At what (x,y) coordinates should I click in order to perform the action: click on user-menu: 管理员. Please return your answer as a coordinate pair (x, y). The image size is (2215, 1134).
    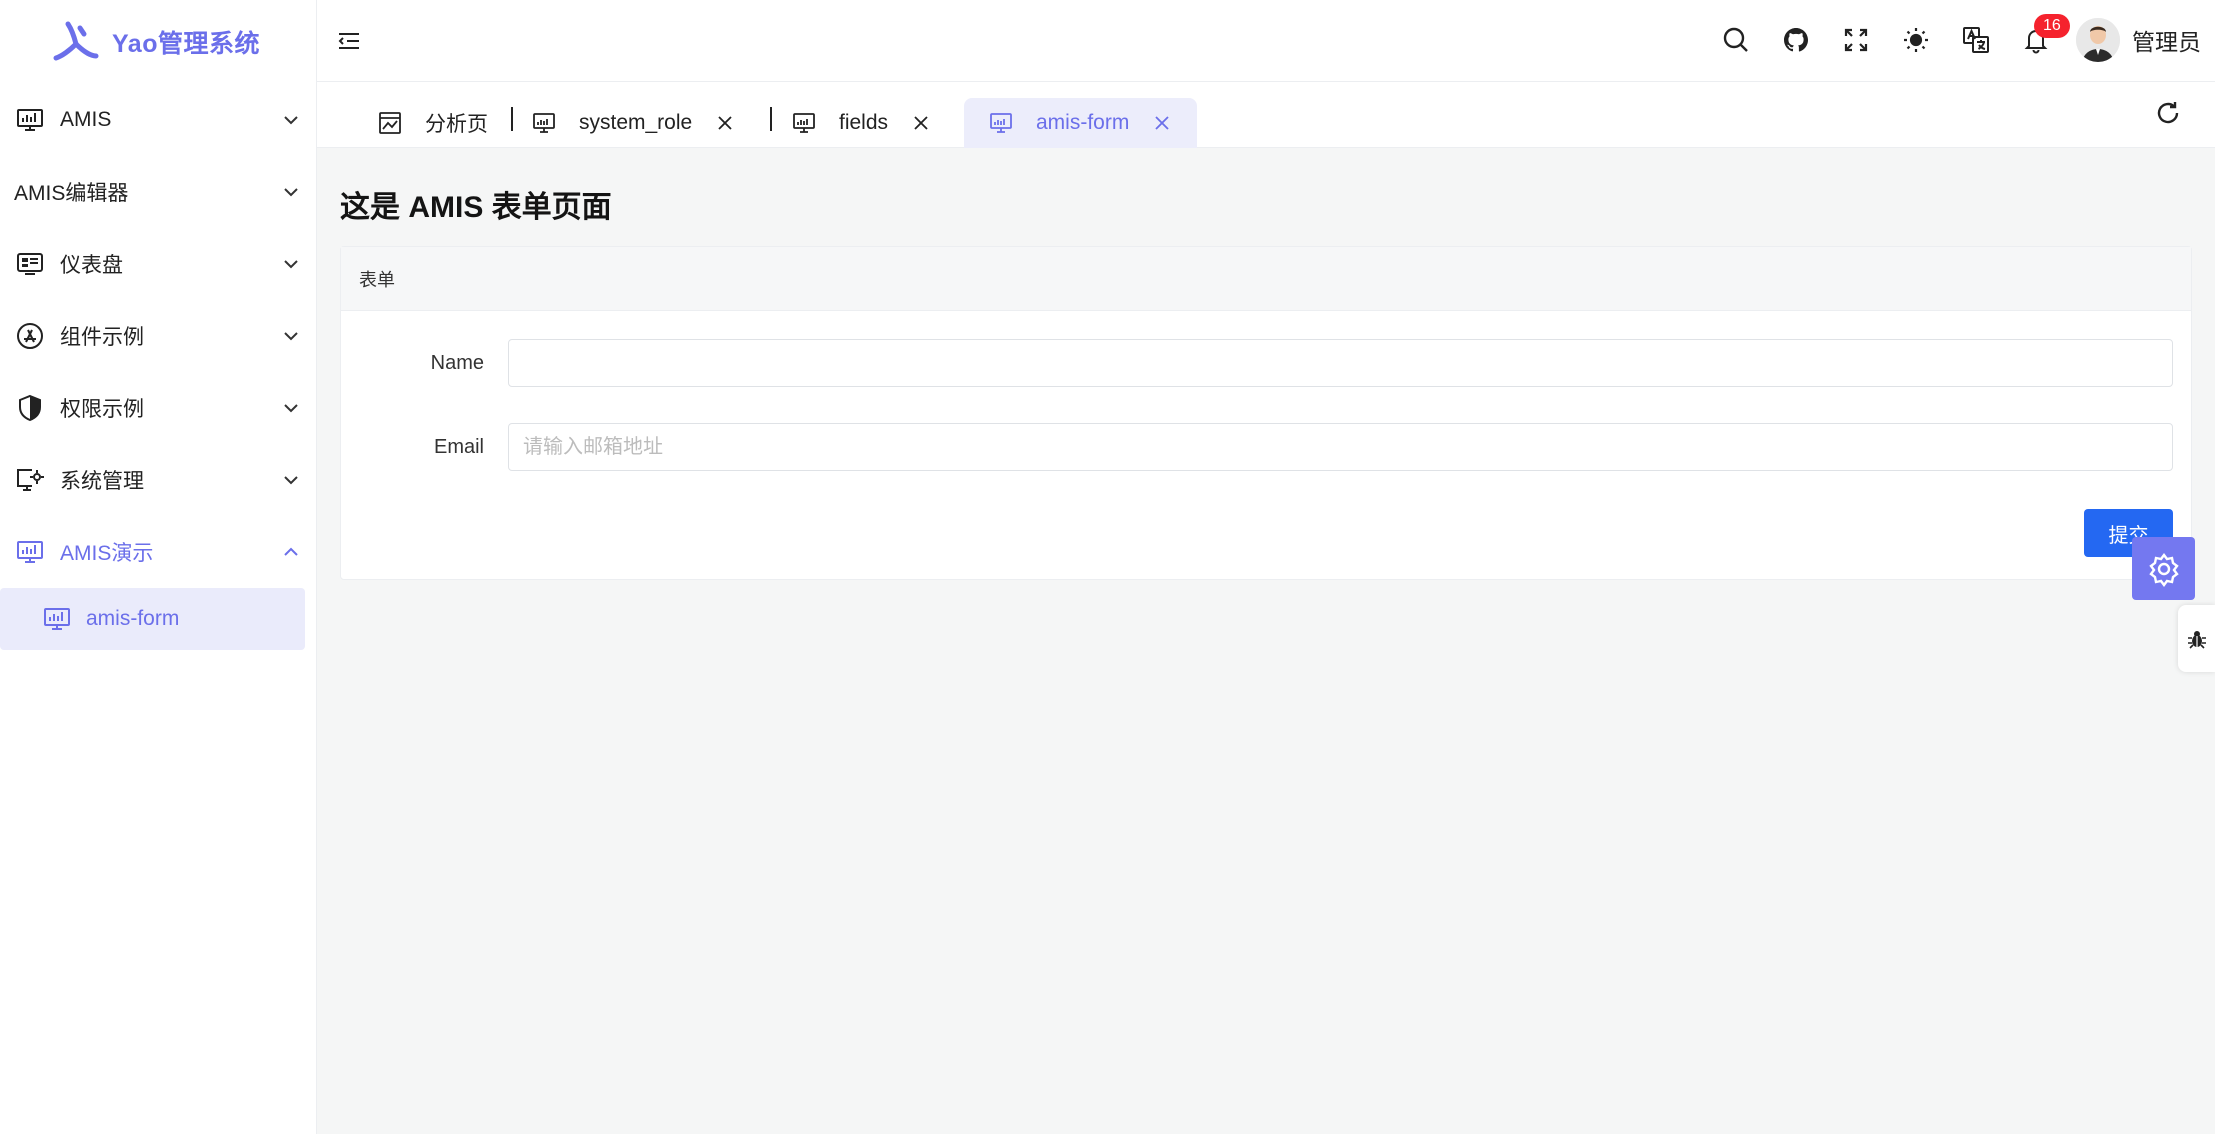
    Looking at the image, I should click on (2138, 40).